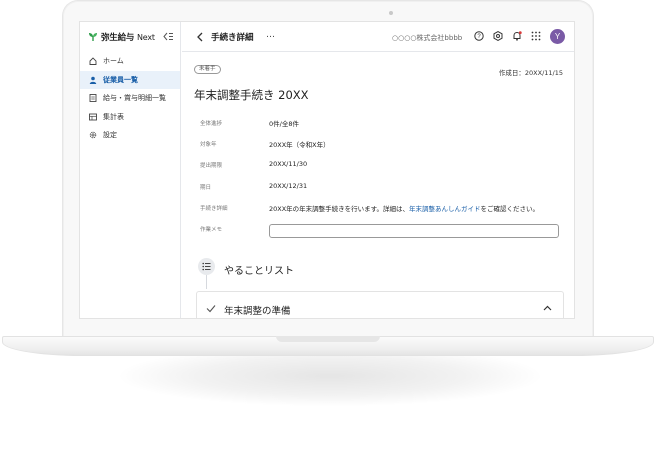  What do you see at coordinates (211, 230) in the screenshot?
I see `field-label-memo: 作業メモ` at bounding box center [211, 230].